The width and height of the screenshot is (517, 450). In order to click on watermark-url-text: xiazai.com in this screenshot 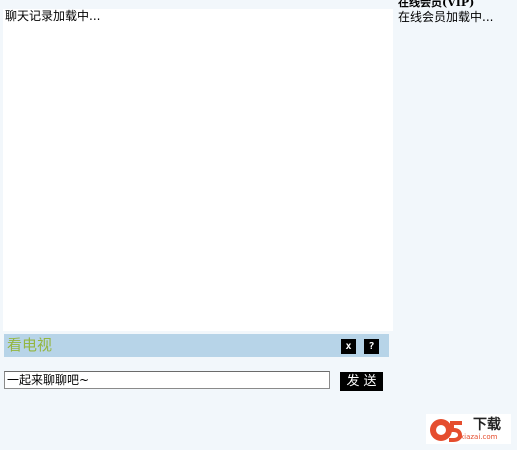, I will do `click(479, 437)`.